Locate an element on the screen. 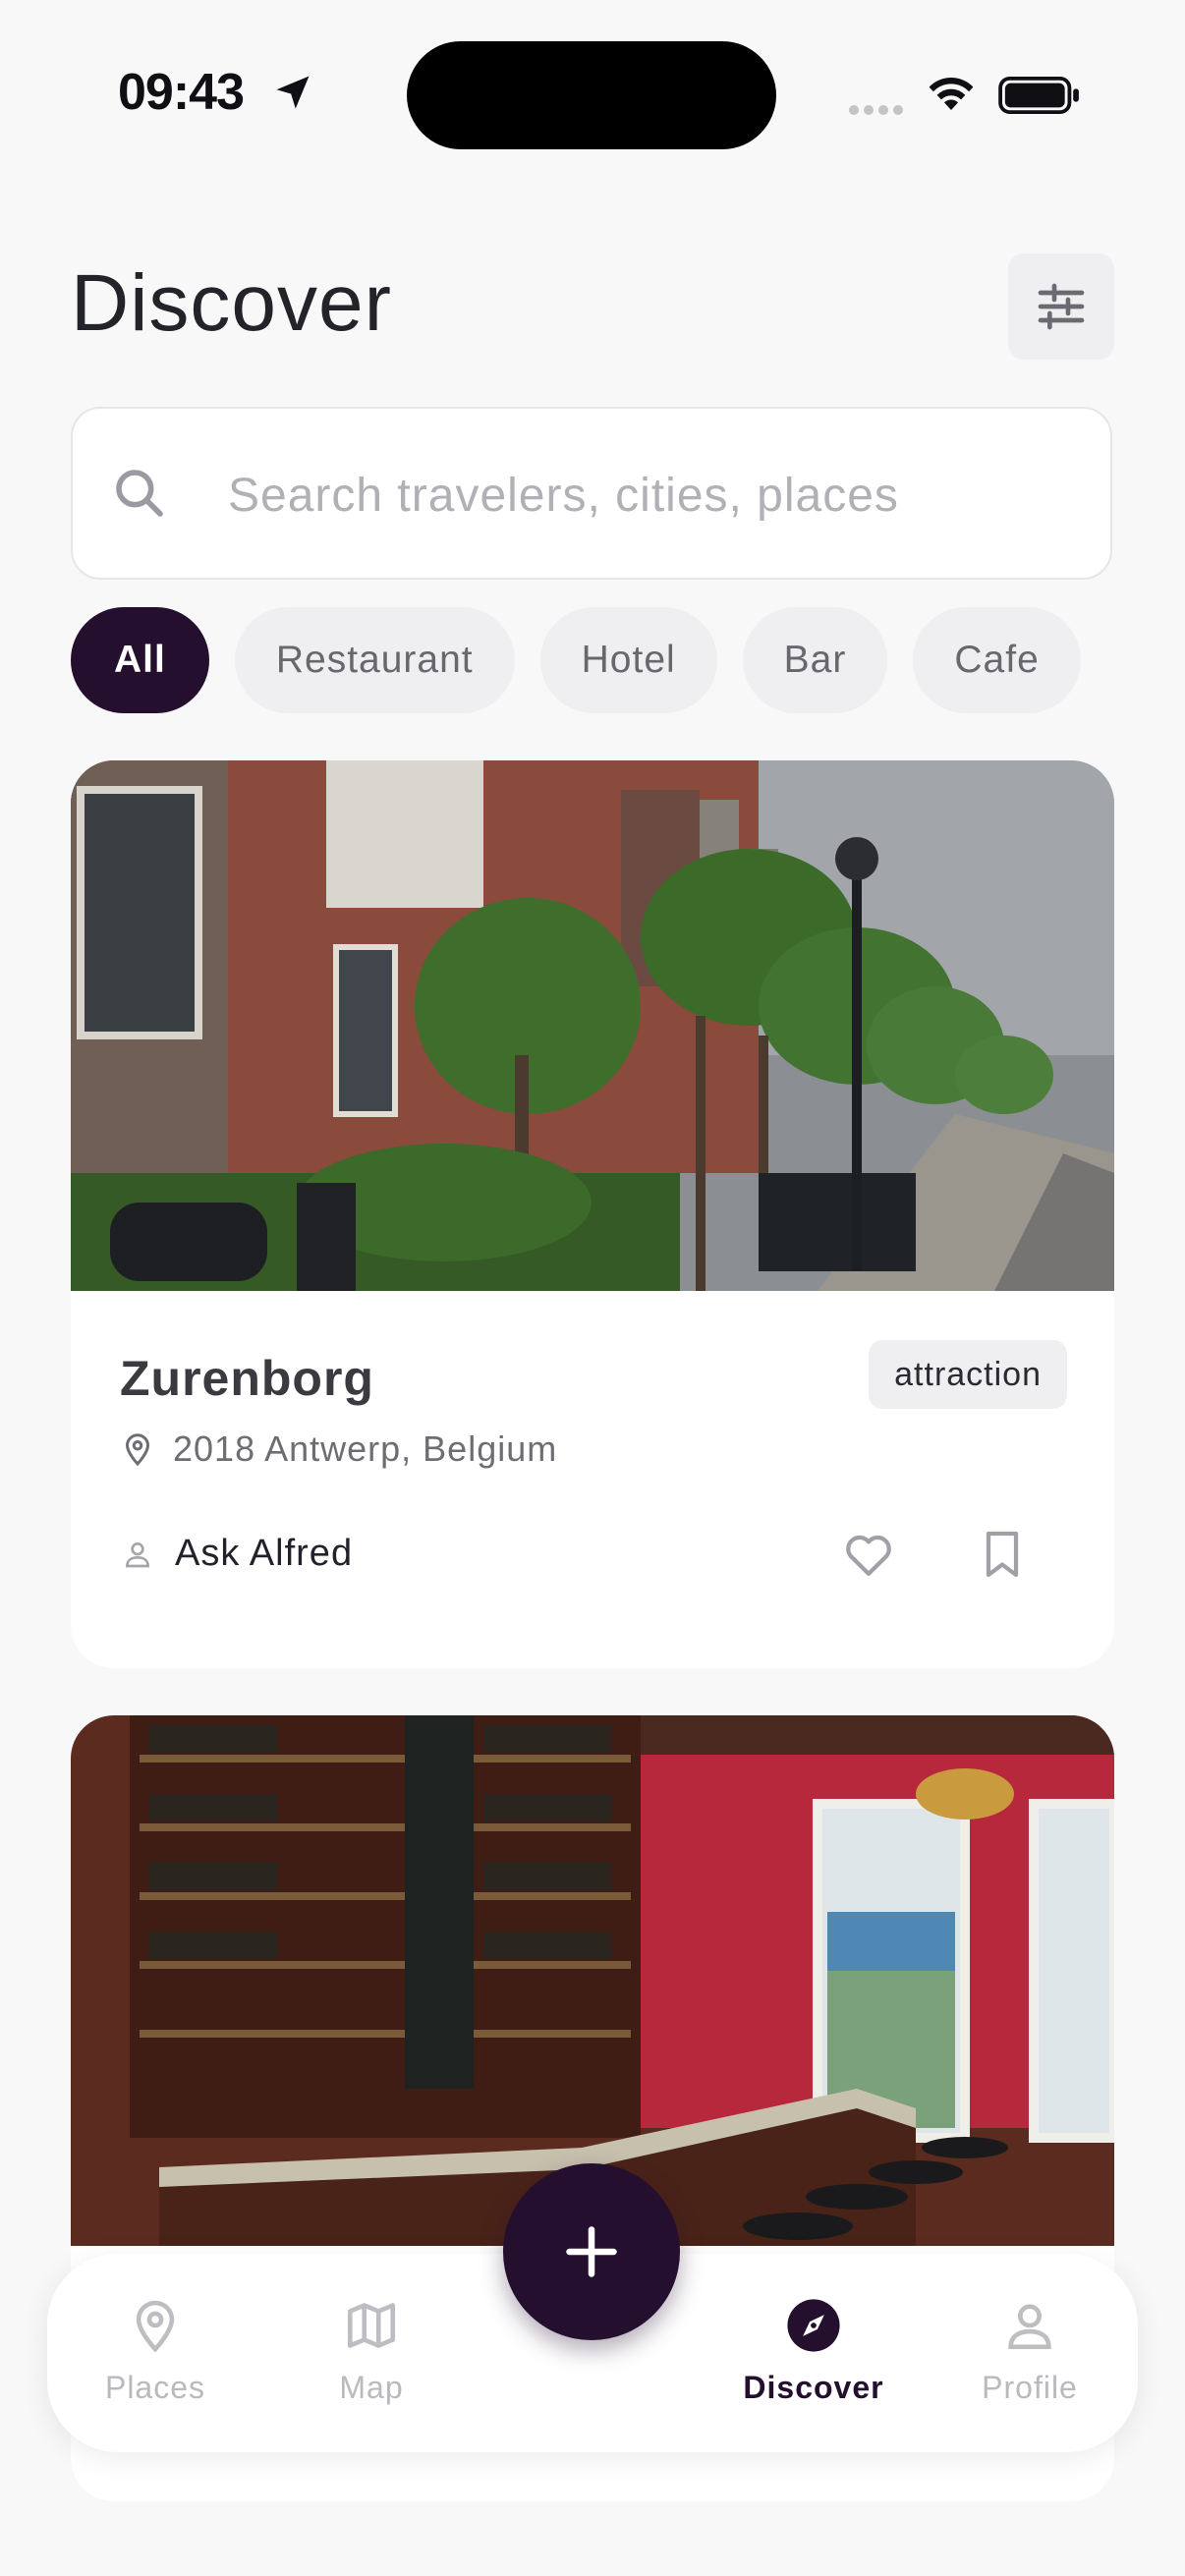  place-name: Zurenborg is located at coordinates (247, 1378).